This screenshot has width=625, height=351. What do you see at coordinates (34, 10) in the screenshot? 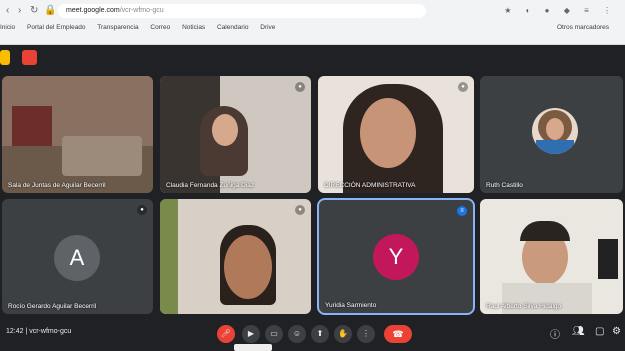
I see `reload-icon: ↻` at bounding box center [34, 10].